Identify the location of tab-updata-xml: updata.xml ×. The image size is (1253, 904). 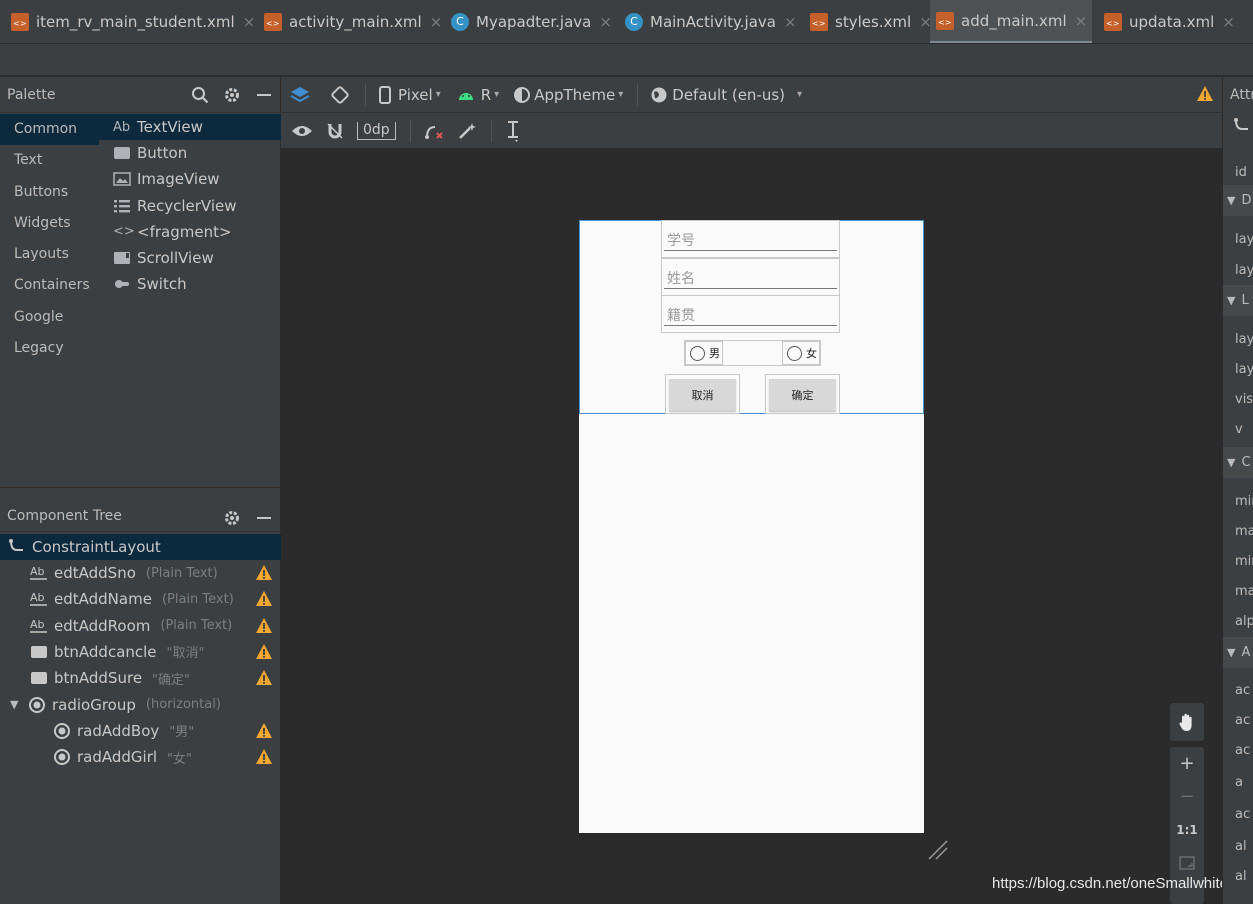
(1177, 21).